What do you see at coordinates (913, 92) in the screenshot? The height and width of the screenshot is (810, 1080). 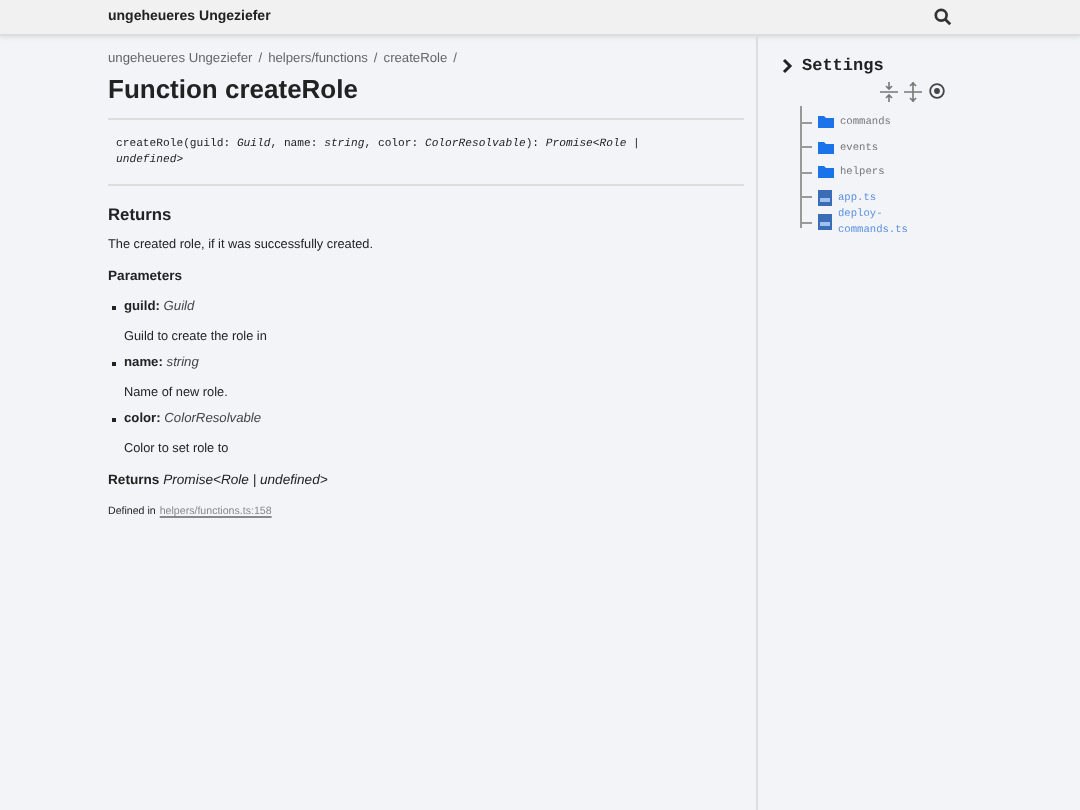 I see `expand-icon` at bounding box center [913, 92].